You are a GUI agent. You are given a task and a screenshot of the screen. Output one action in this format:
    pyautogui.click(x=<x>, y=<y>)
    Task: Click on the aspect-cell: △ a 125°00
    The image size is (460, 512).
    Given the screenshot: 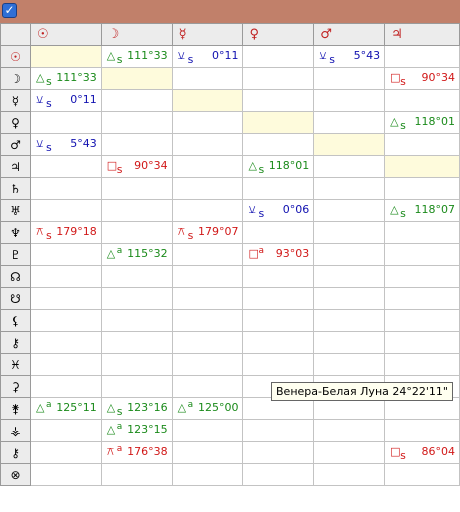 What is the action you would take?
    pyautogui.click(x=207, y=408)
    